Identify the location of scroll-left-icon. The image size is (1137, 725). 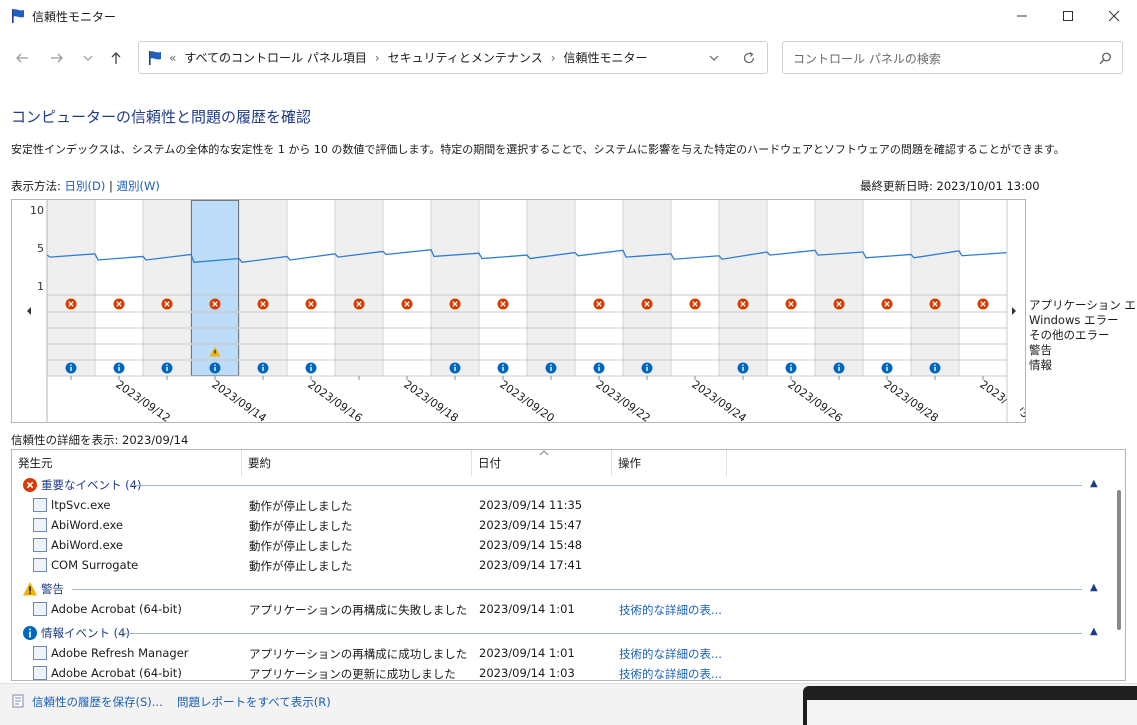
(29, 311).